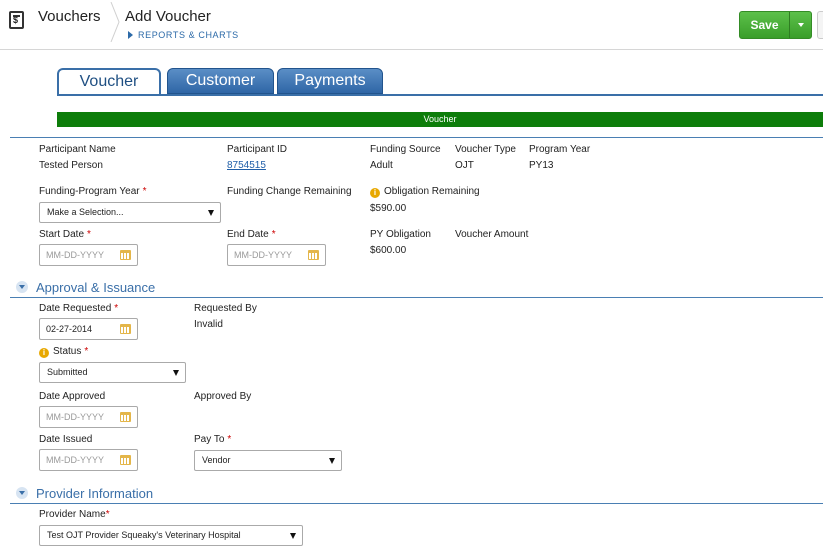  What do you see at coordinates (168, 16) in the screenshot?
I see `page-title: Add Voucher` at bounding box center [168, 16].